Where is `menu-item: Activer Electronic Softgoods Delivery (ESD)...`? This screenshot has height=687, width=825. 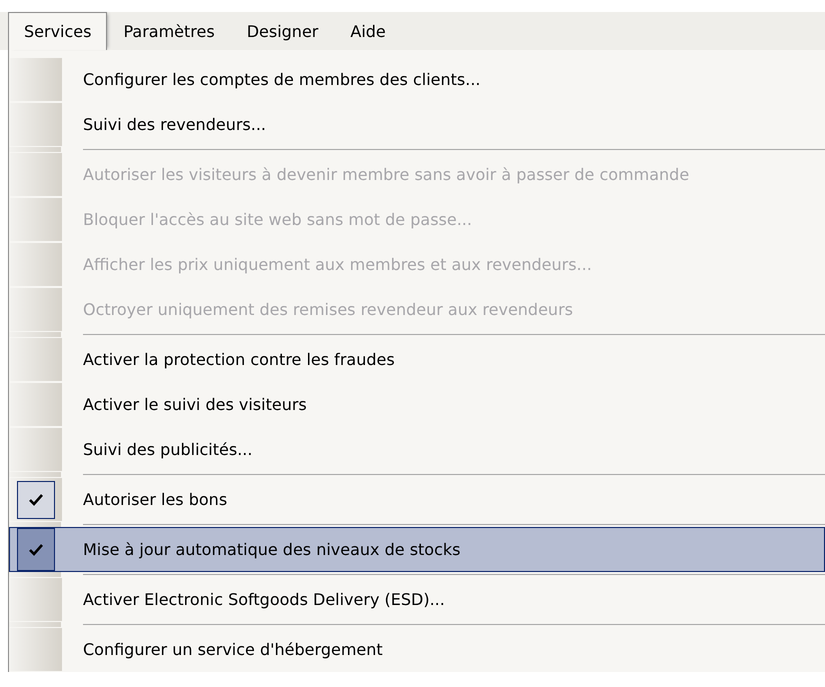 menu-item: Activer Electronic Softgoods Delivery (ESD)... is located at coordinates (417, 599).